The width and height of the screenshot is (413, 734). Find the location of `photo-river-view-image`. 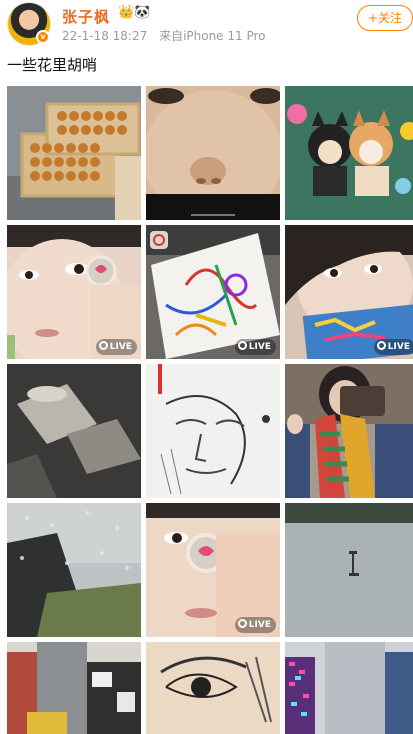

photo-river-view-image is located at coordinates (349, 570).